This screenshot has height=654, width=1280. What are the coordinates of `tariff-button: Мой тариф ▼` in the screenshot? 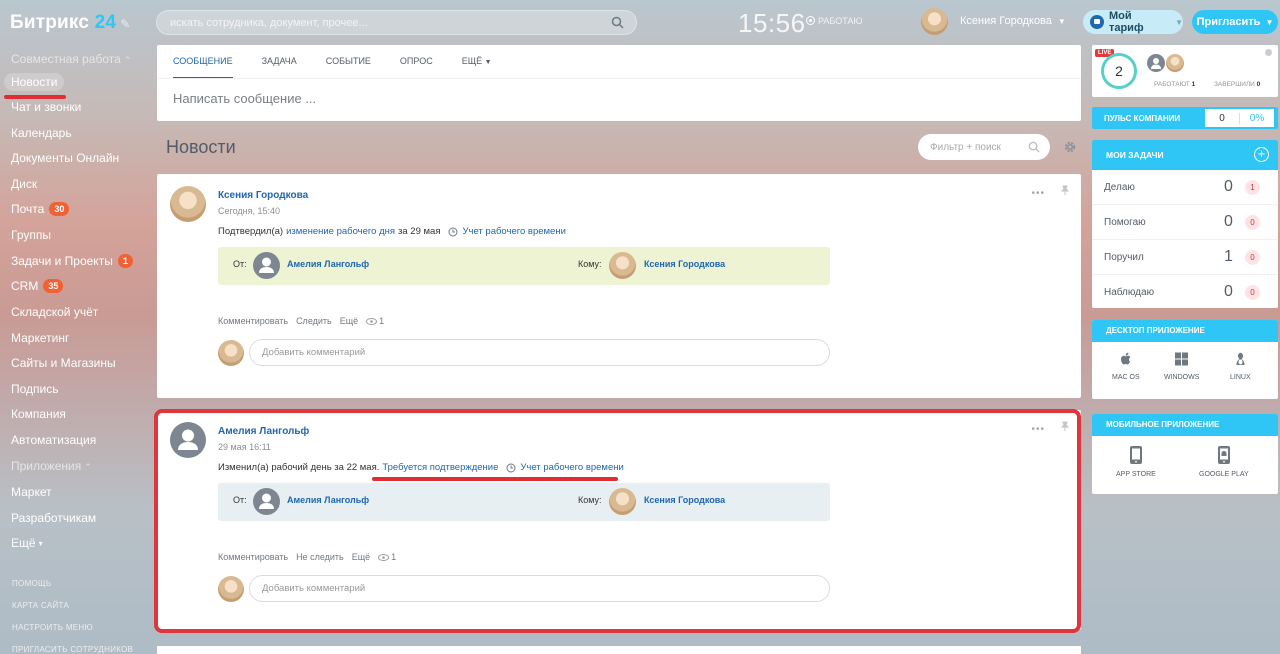 It's located at (1133, 22).